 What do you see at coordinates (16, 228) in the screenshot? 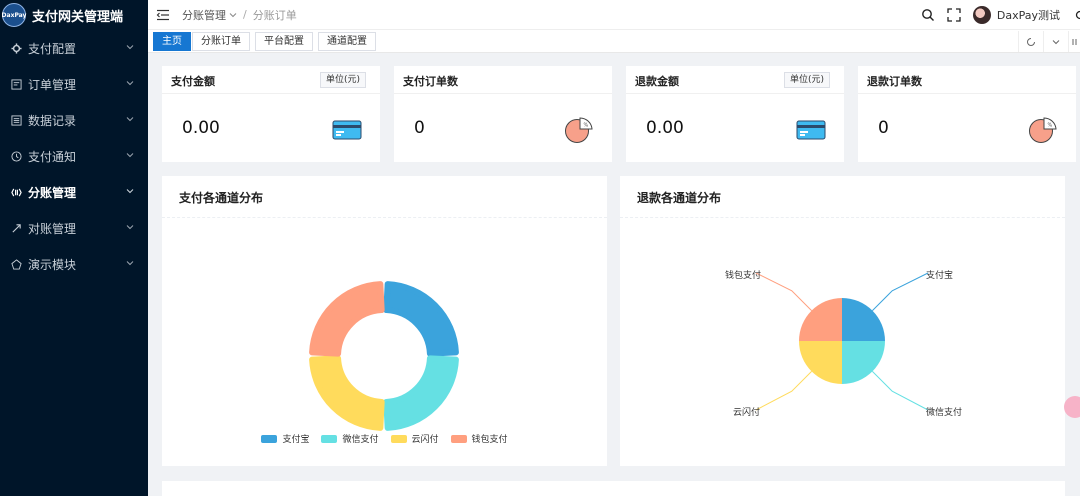
I see `reconcile-icon` at bounding box center [16, 228].